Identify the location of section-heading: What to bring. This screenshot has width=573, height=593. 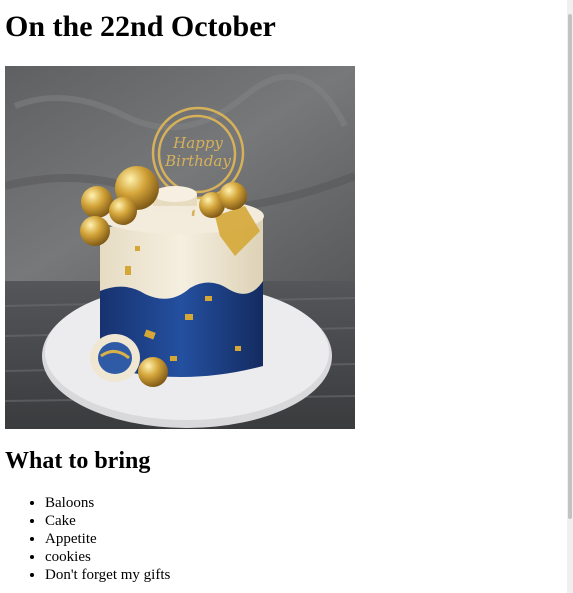
(78, 461).